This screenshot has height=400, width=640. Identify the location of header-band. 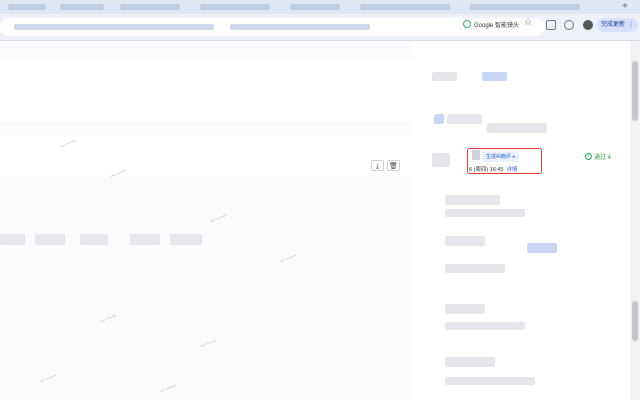
(206, 90).